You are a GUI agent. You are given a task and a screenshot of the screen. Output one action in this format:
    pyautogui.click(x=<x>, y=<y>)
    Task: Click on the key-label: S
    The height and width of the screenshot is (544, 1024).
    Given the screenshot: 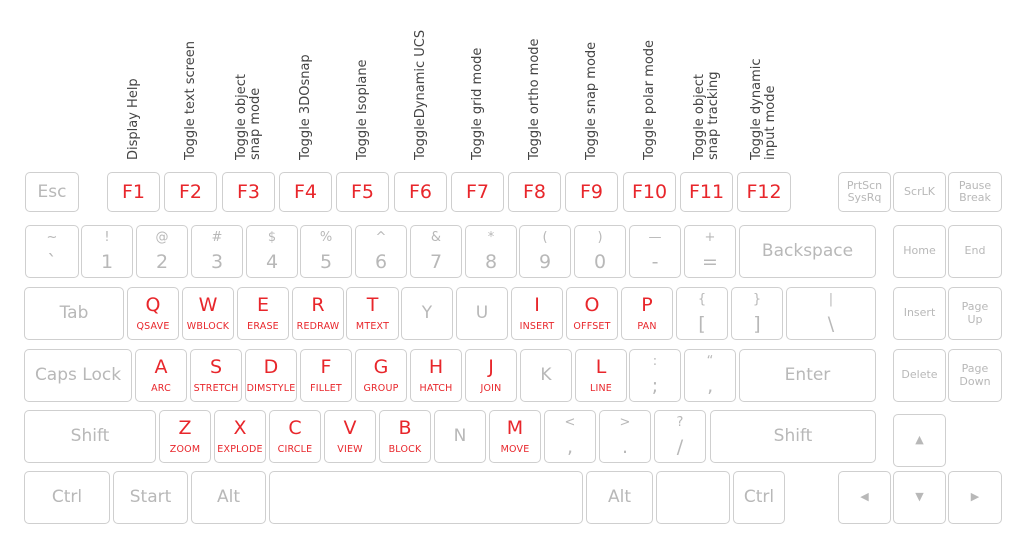 What is the action you would take?
    pyautogui.click(x=216, y=367)
    